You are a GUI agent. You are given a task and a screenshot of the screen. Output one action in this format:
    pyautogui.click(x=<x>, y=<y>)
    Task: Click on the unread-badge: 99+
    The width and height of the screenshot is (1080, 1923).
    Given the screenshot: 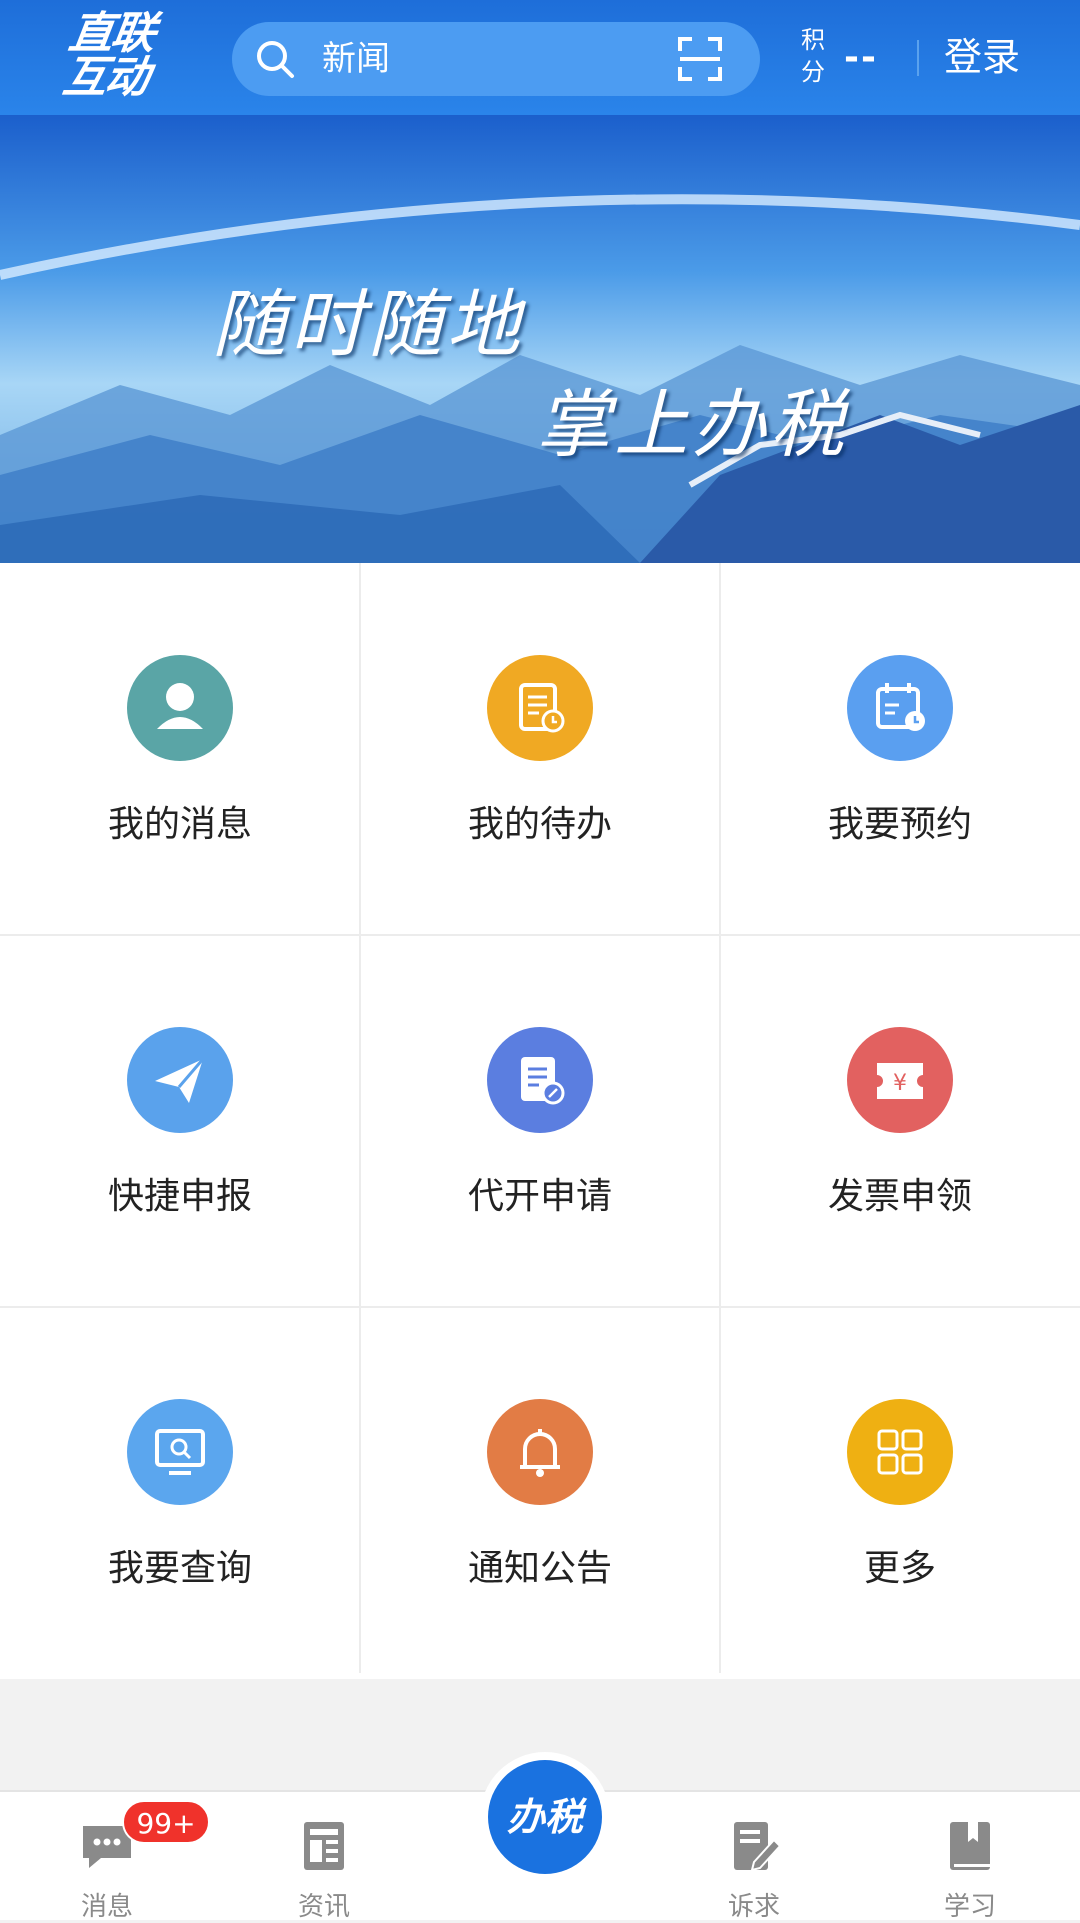 What is the action you would take?
    pyautogui.click(x=166, y=1822)
    